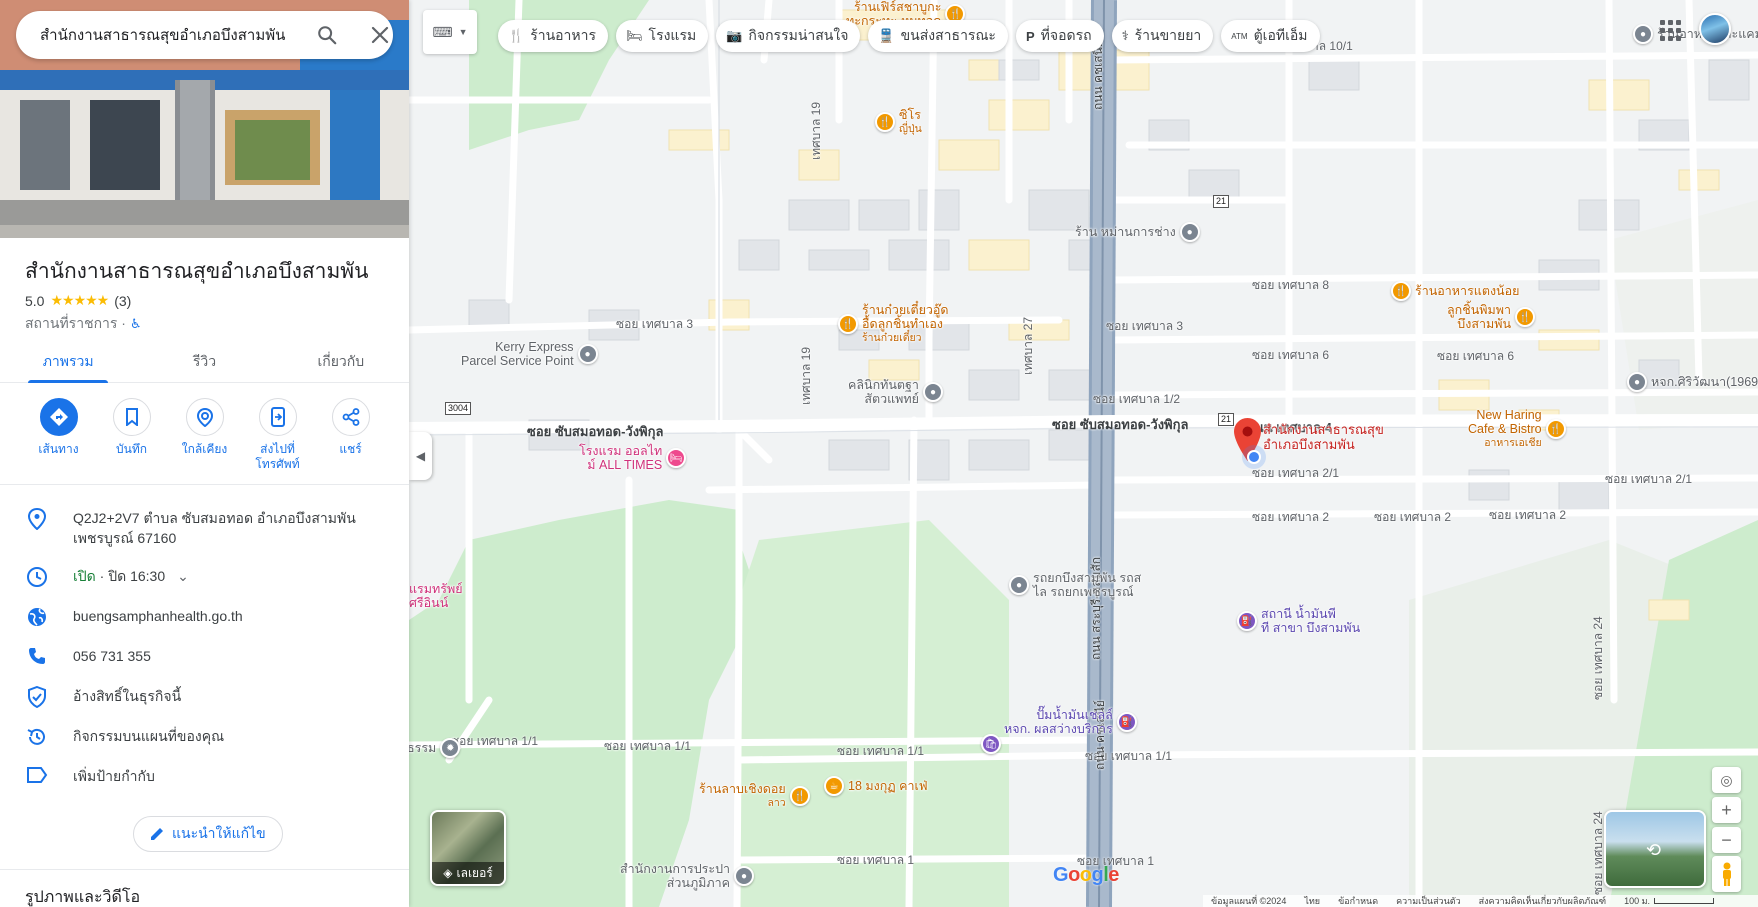 Image resolution: width=1758 pixels, height=907 pixels. What do you see at coordinates (1296, 473) in the screenshot?
I see `road-label: ซอย เทศบาล 2/1` at bounding box center [1296, 473].